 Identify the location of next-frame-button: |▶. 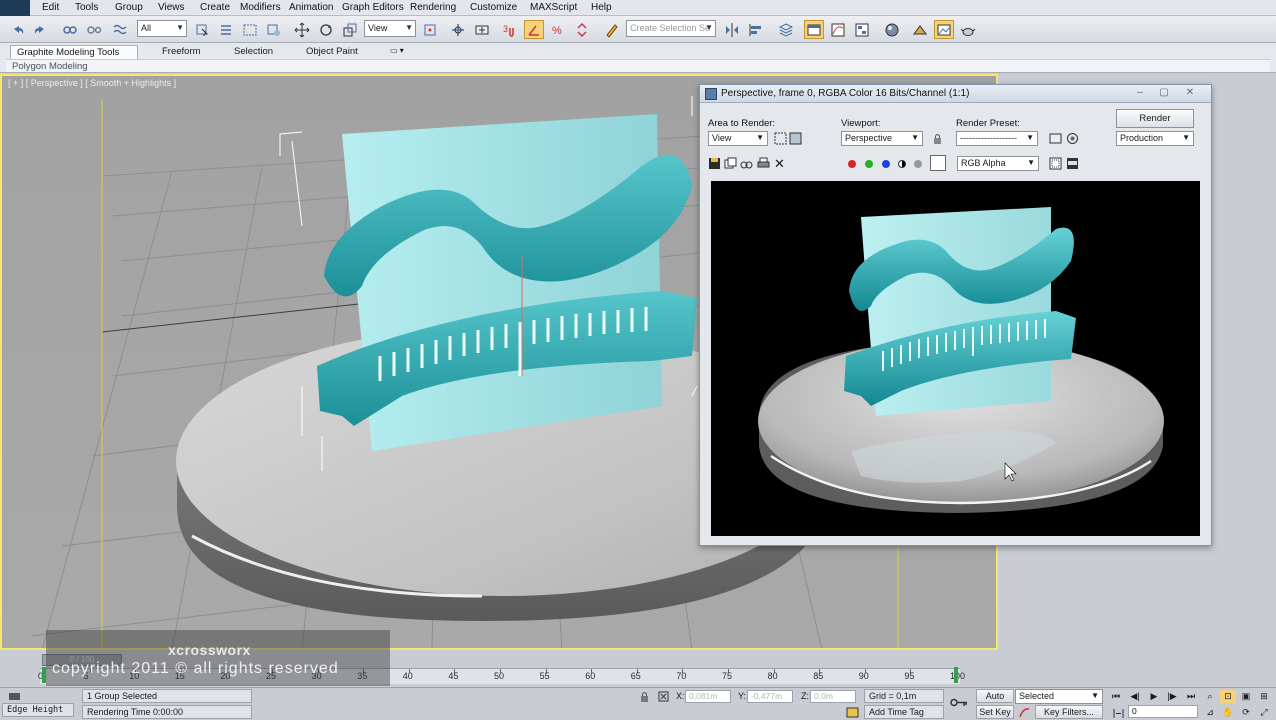
(1172, 696).